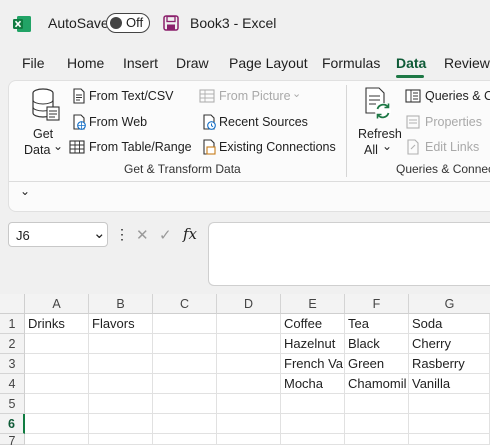 This screenshot has width=490, height=445. Describe the element at coordinates (12, 364) in the screenshot. I see `row-header-3: 3` at that location.